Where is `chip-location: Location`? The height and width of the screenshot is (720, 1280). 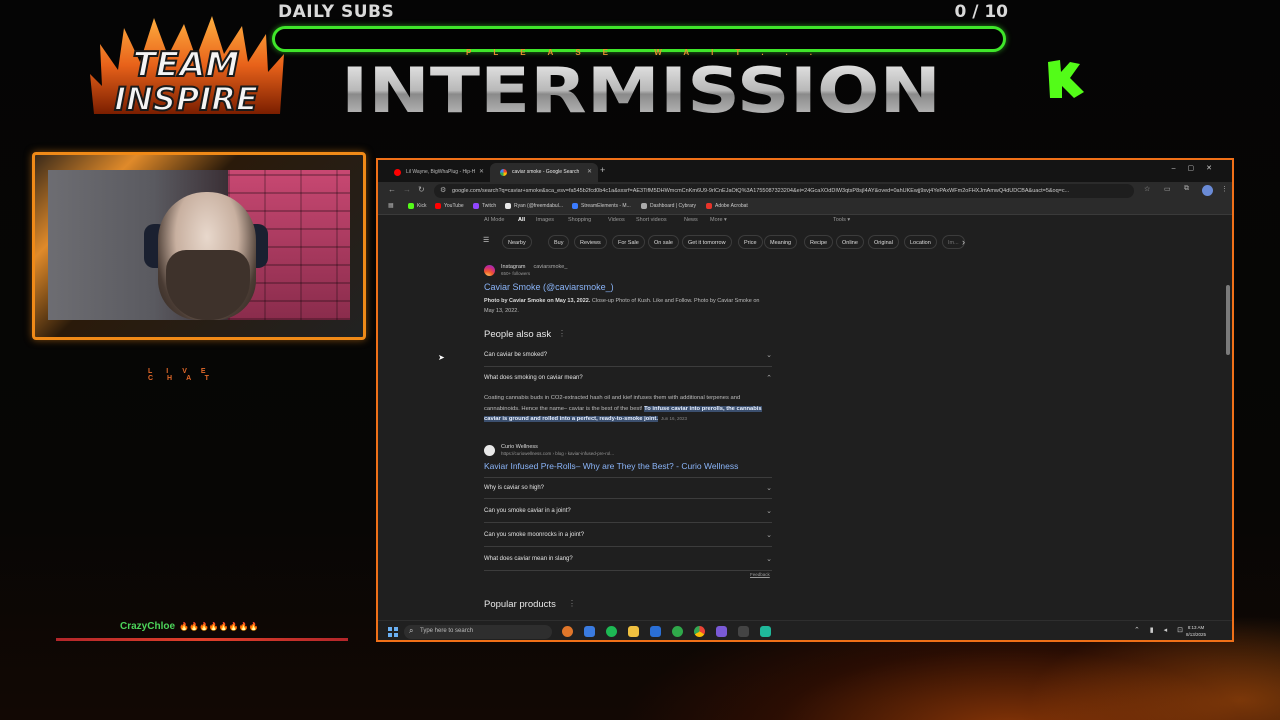
chip-location: Location is located at coordinates (920, 242).